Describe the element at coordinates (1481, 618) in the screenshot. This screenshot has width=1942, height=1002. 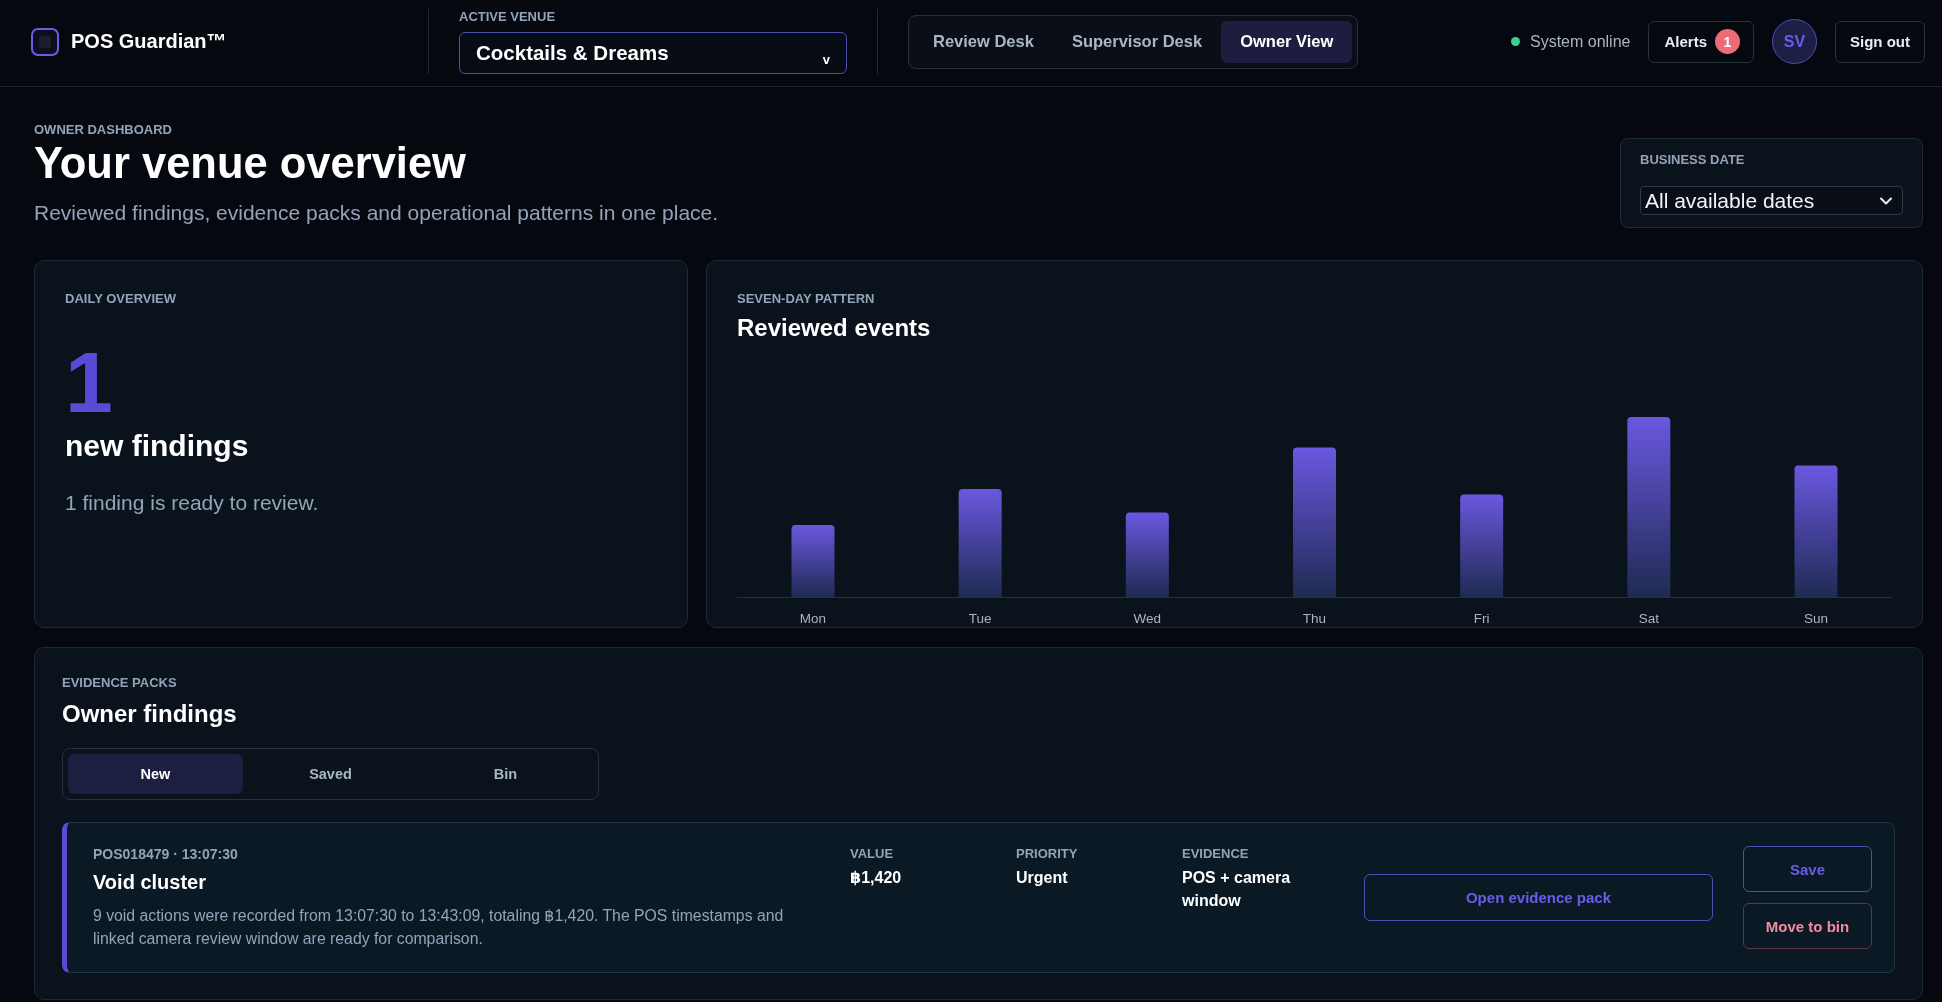
I see `axis-label: Fri` at that location.